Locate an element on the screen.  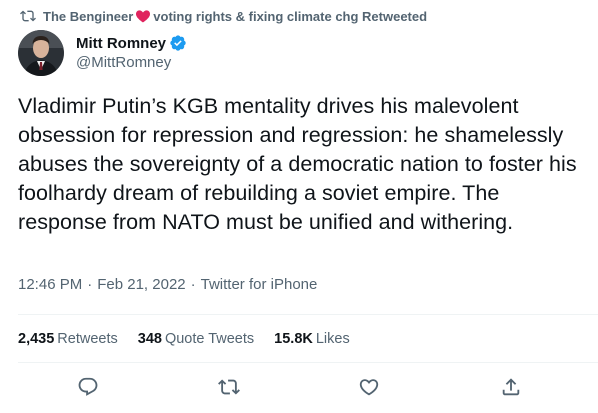
reply-icon is located at coordinates (88, 386).